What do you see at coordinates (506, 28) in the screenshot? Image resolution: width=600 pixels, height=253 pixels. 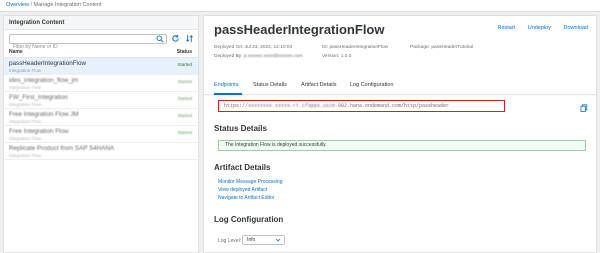 I see `restart-button: Restart` at bounding box center [506, 28].